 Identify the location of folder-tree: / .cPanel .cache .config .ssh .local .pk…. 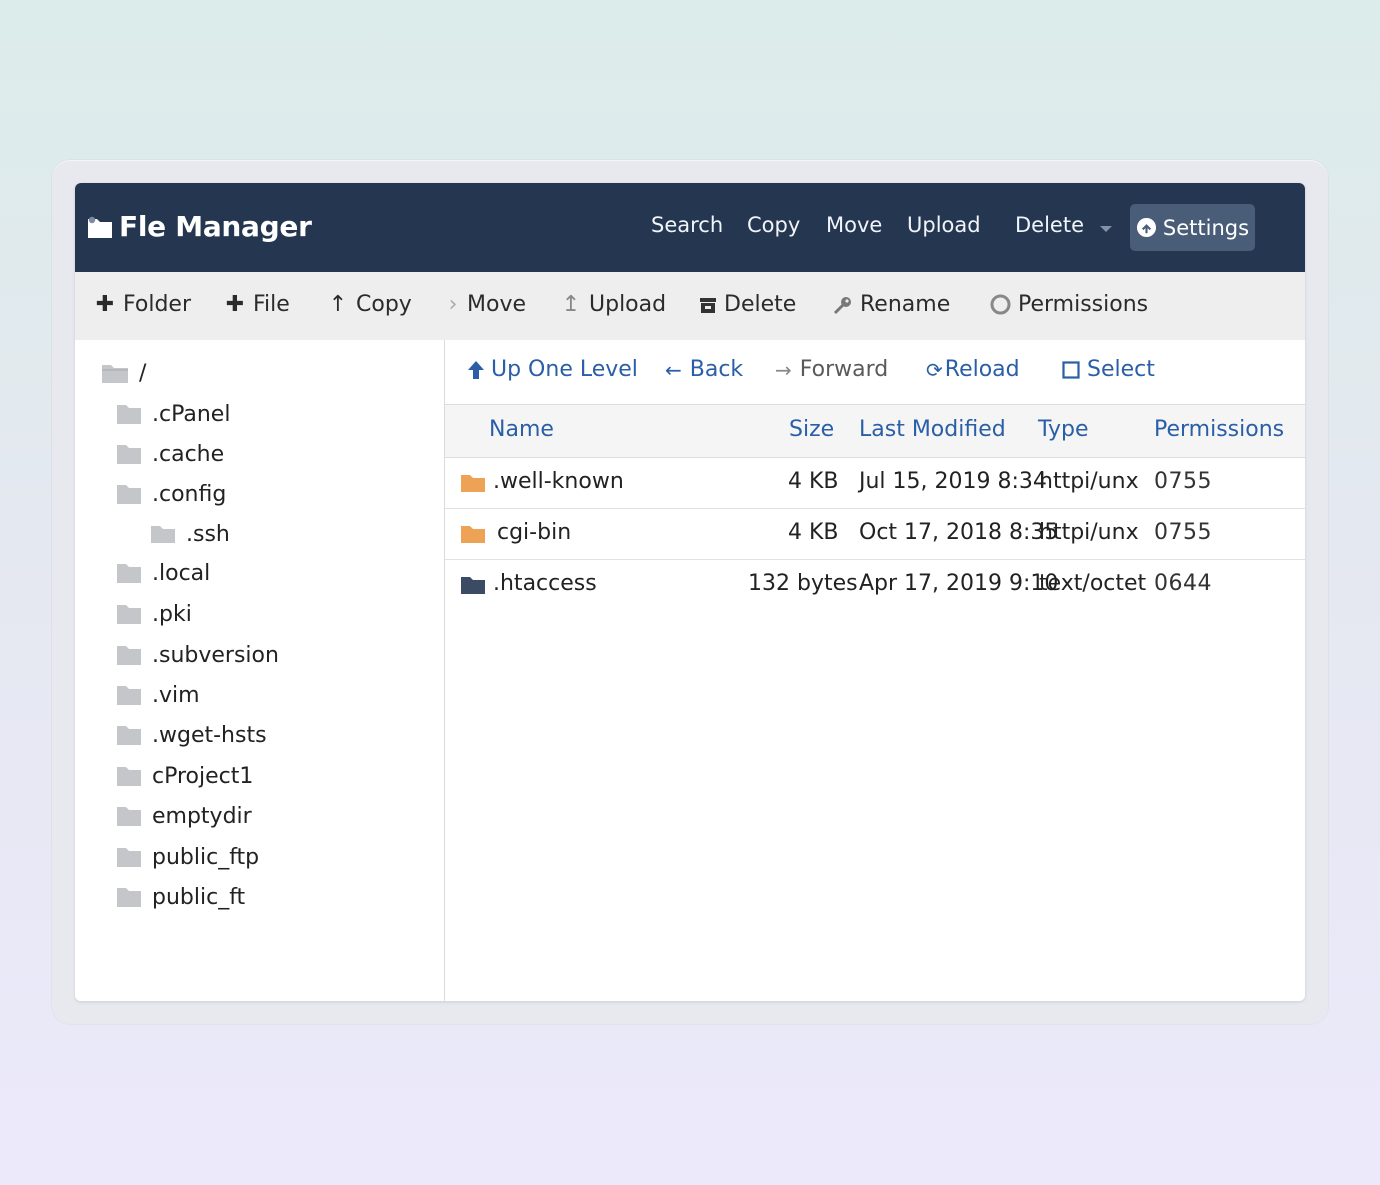
(260, 670).